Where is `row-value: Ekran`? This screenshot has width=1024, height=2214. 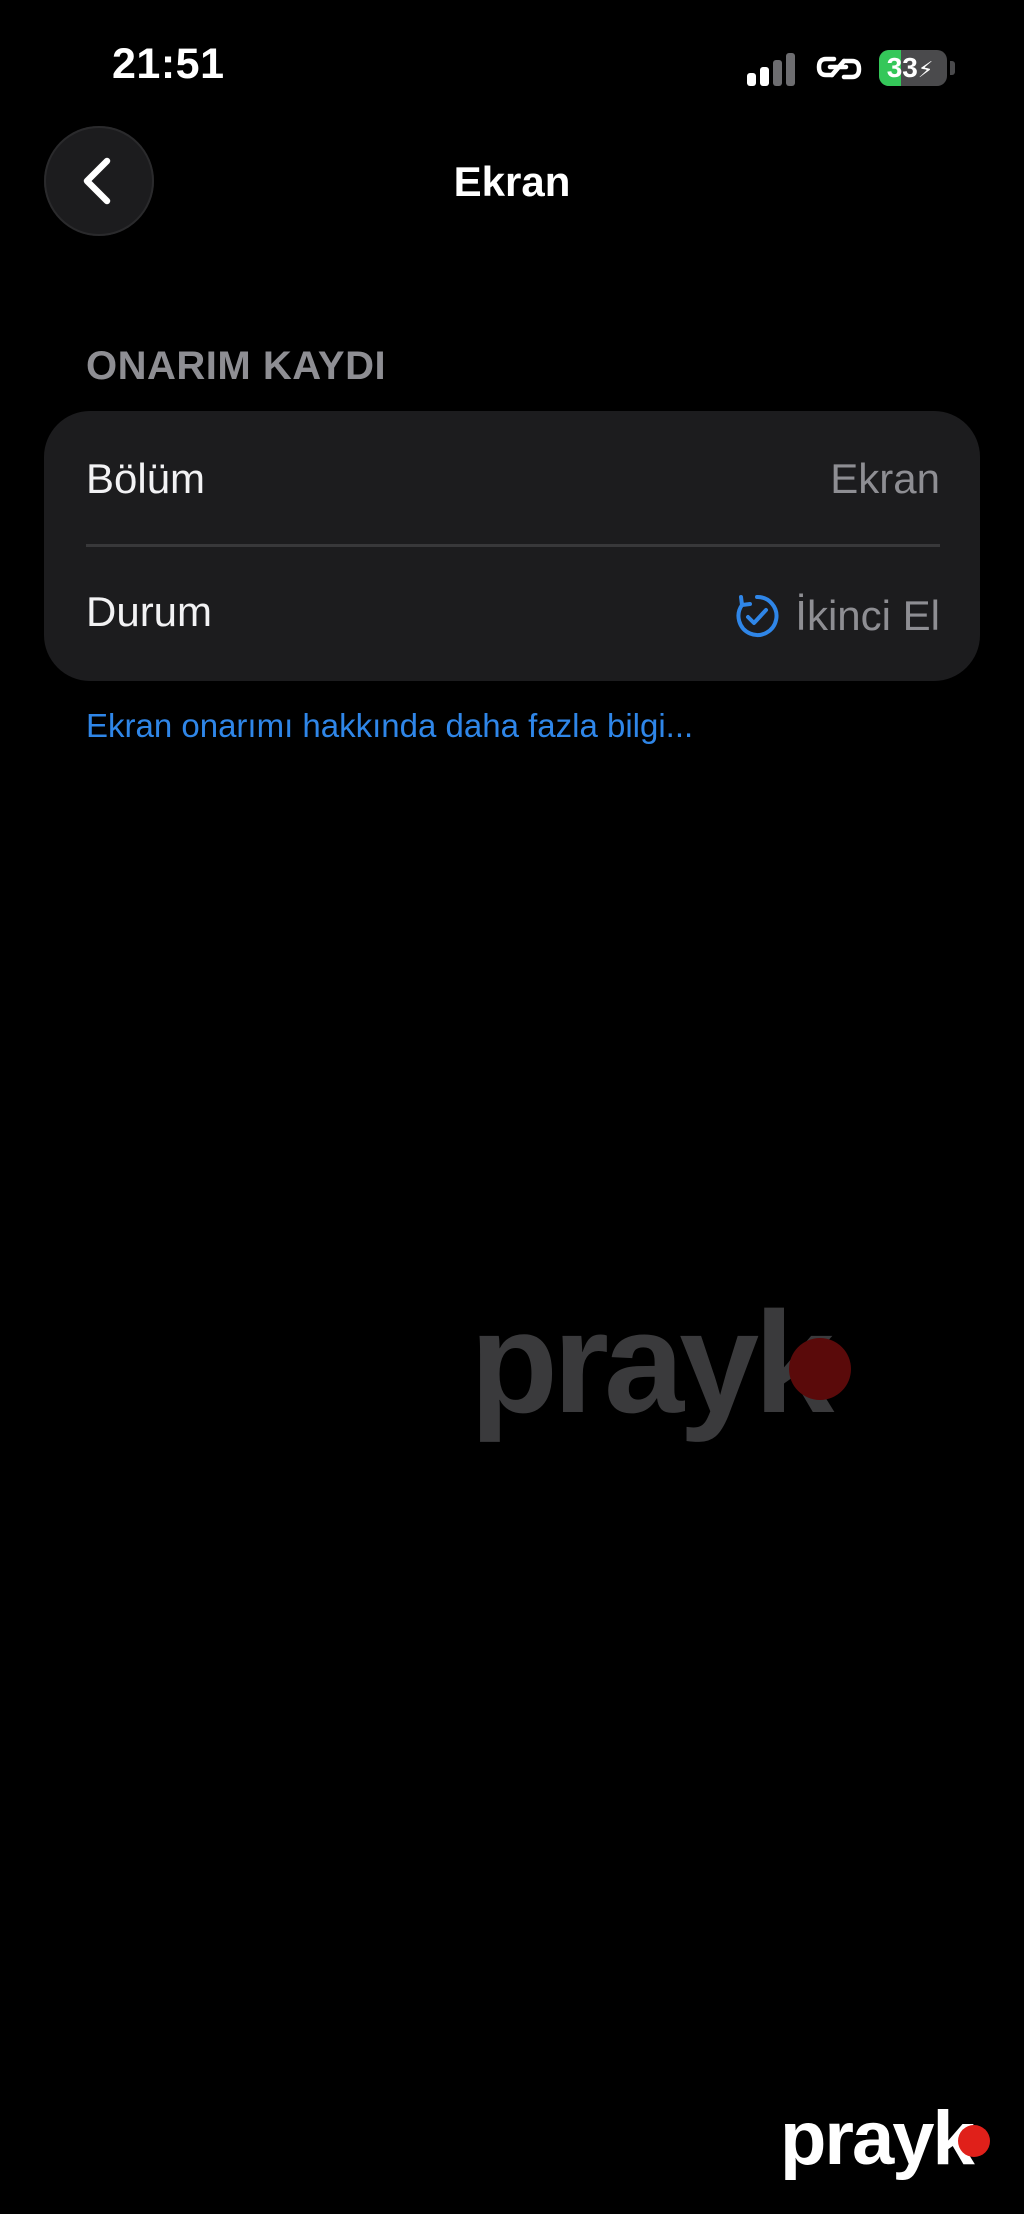 row-value: Ekran is located at coordinates (885, 478).